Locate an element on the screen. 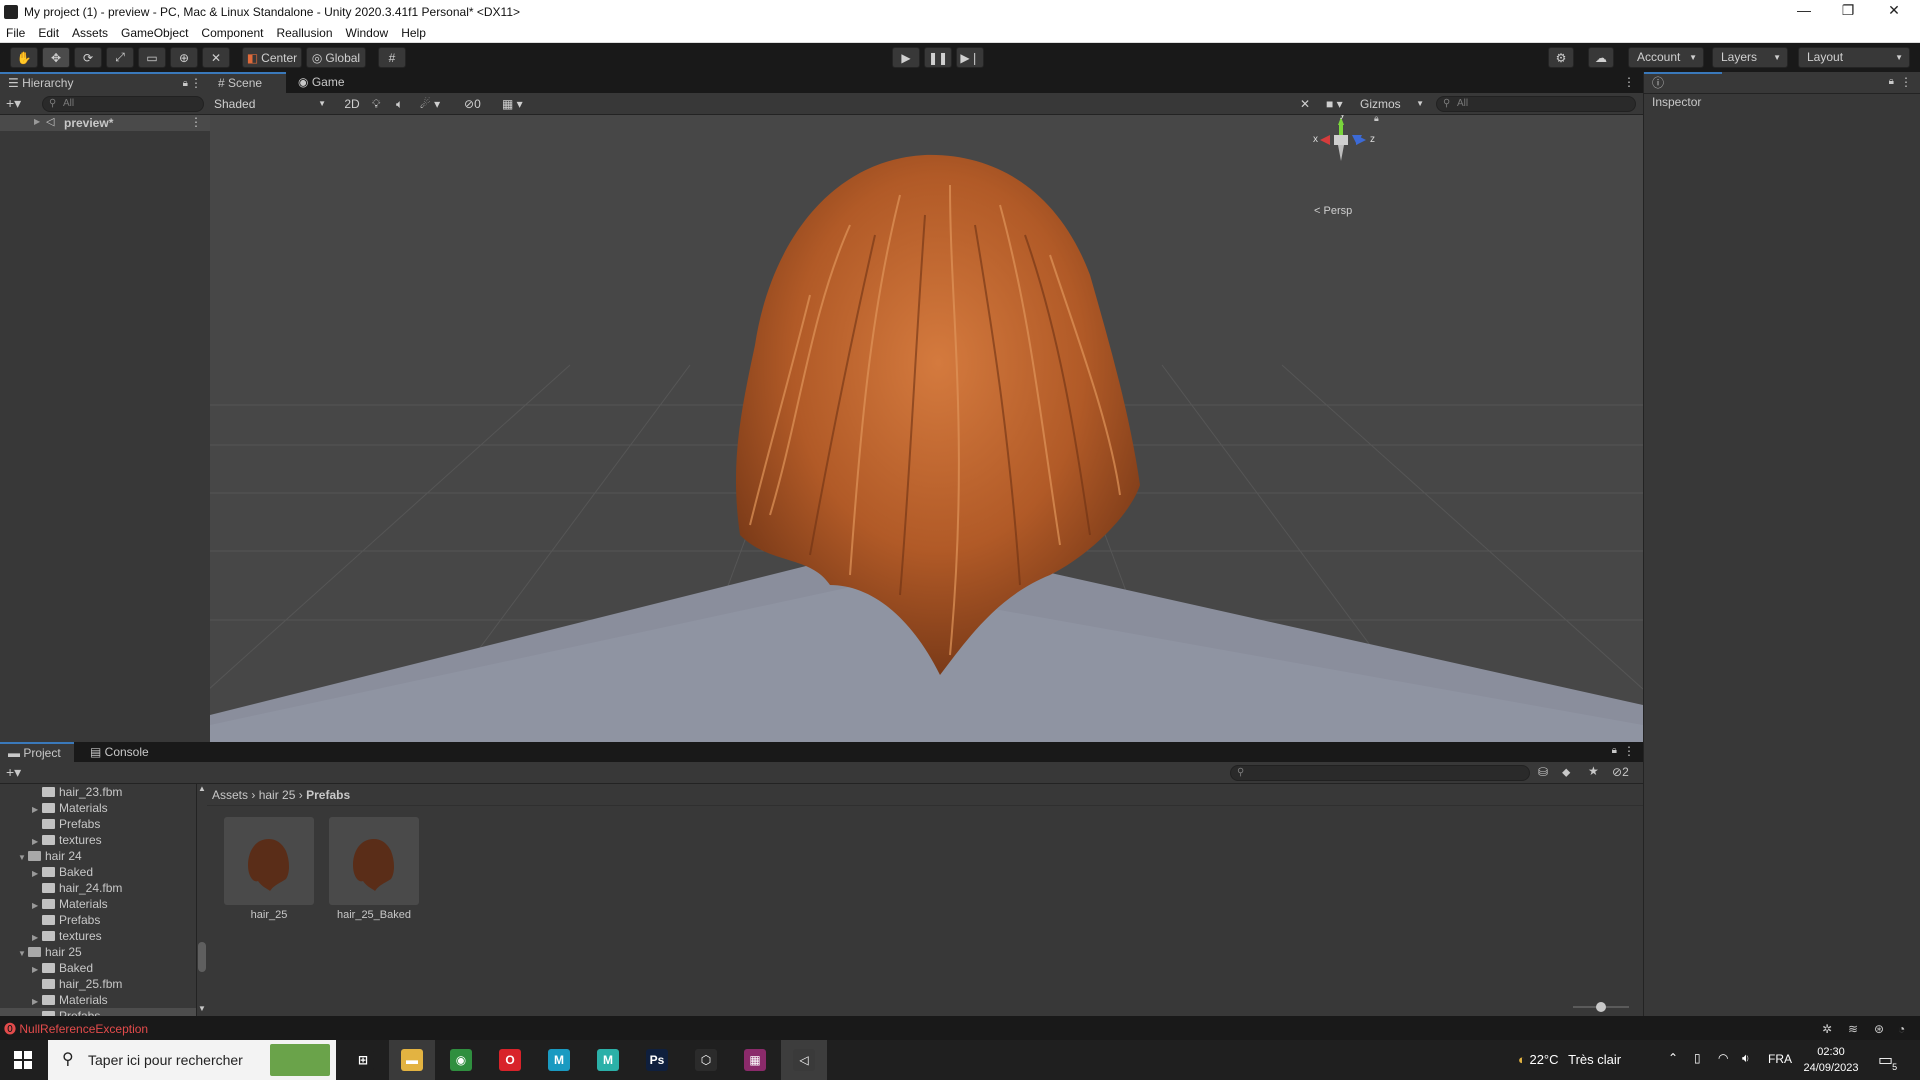 The height and width of the screenshot is (1080, 1920). tray-chevron-icon: ⌃ is located at coordinates (1673, 1058).